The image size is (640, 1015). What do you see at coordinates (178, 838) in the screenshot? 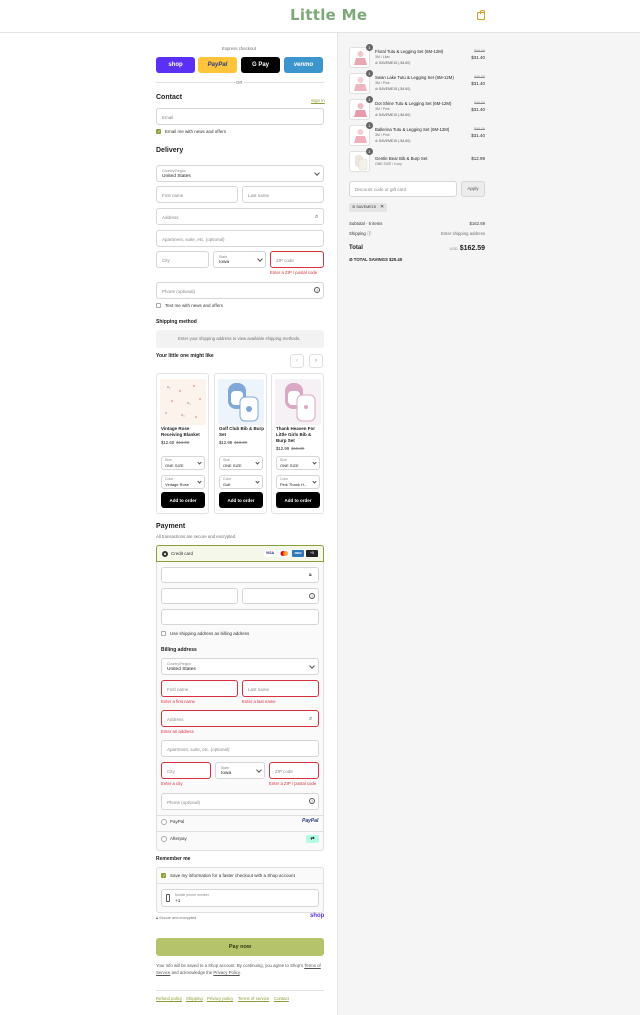
I see `afterpay-option-label: Afterpay` at bounding box center [178, 838].